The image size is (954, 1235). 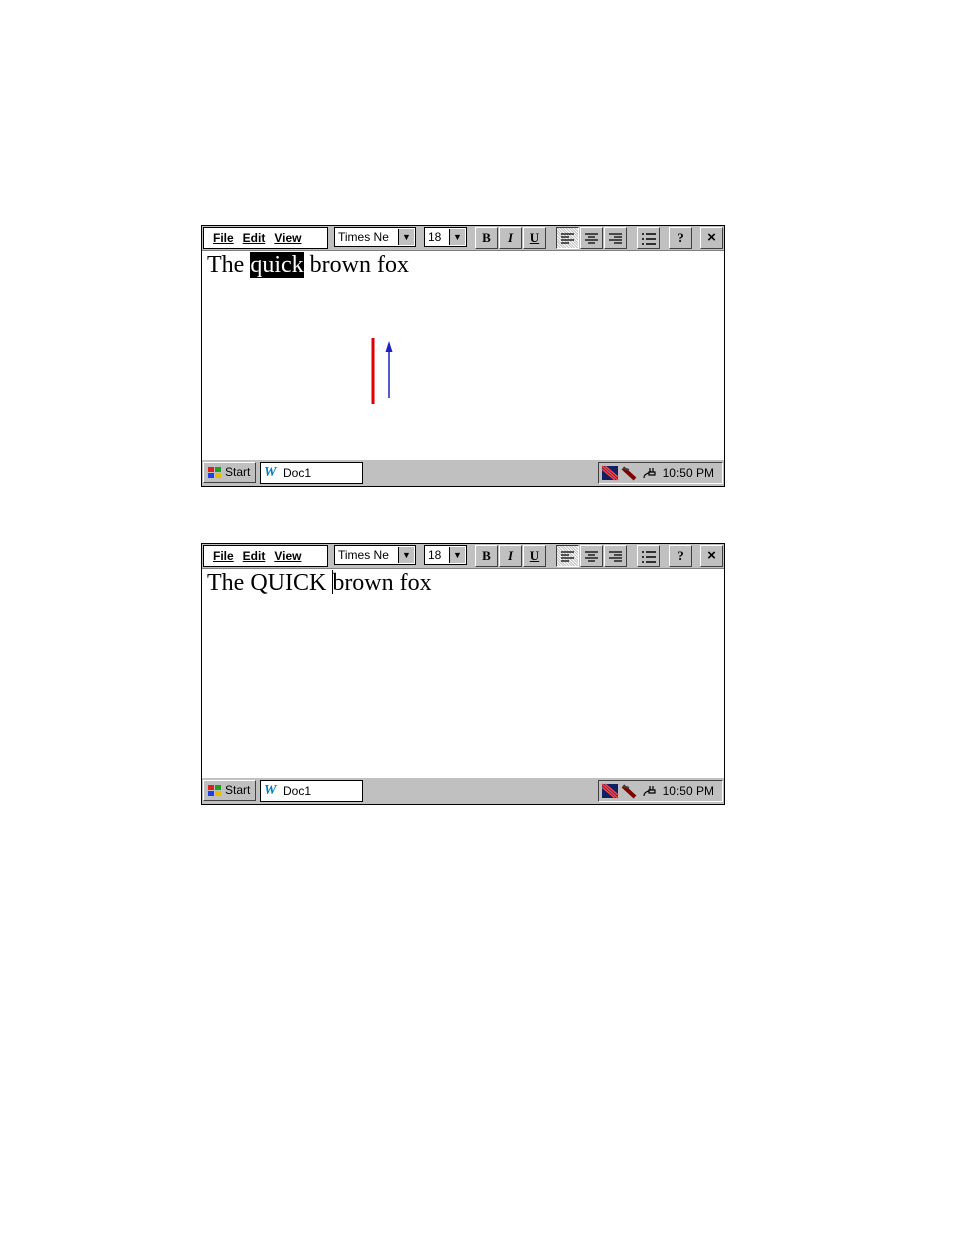 What do you see at coordinates (382, 371) in the screenshot?
I see `gesture-stroke` at bounding box center [382, 371].